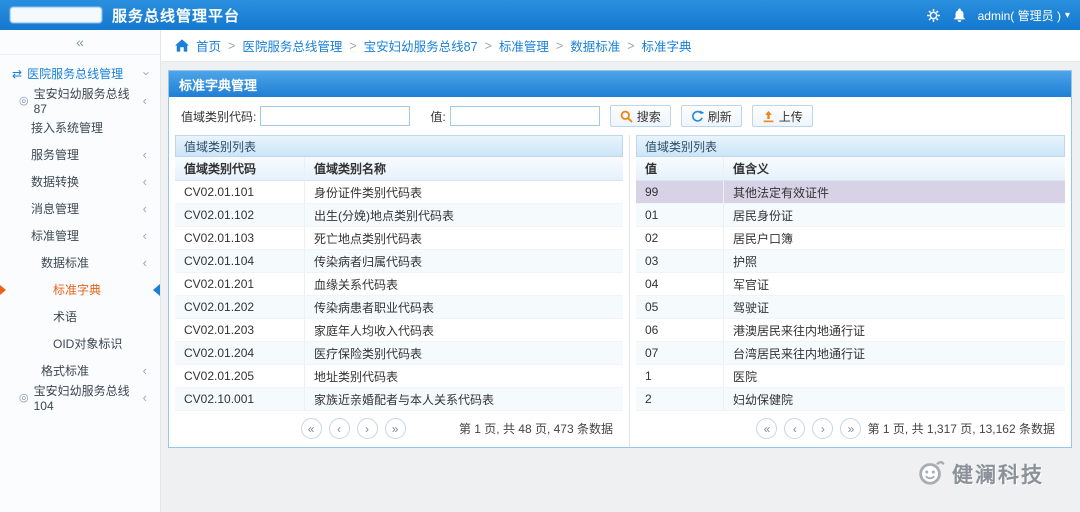 Image resolution: width=1080 pixels, height=512 pixels. I want to click on column-header-meaning: 值含义, so click(894, 168).